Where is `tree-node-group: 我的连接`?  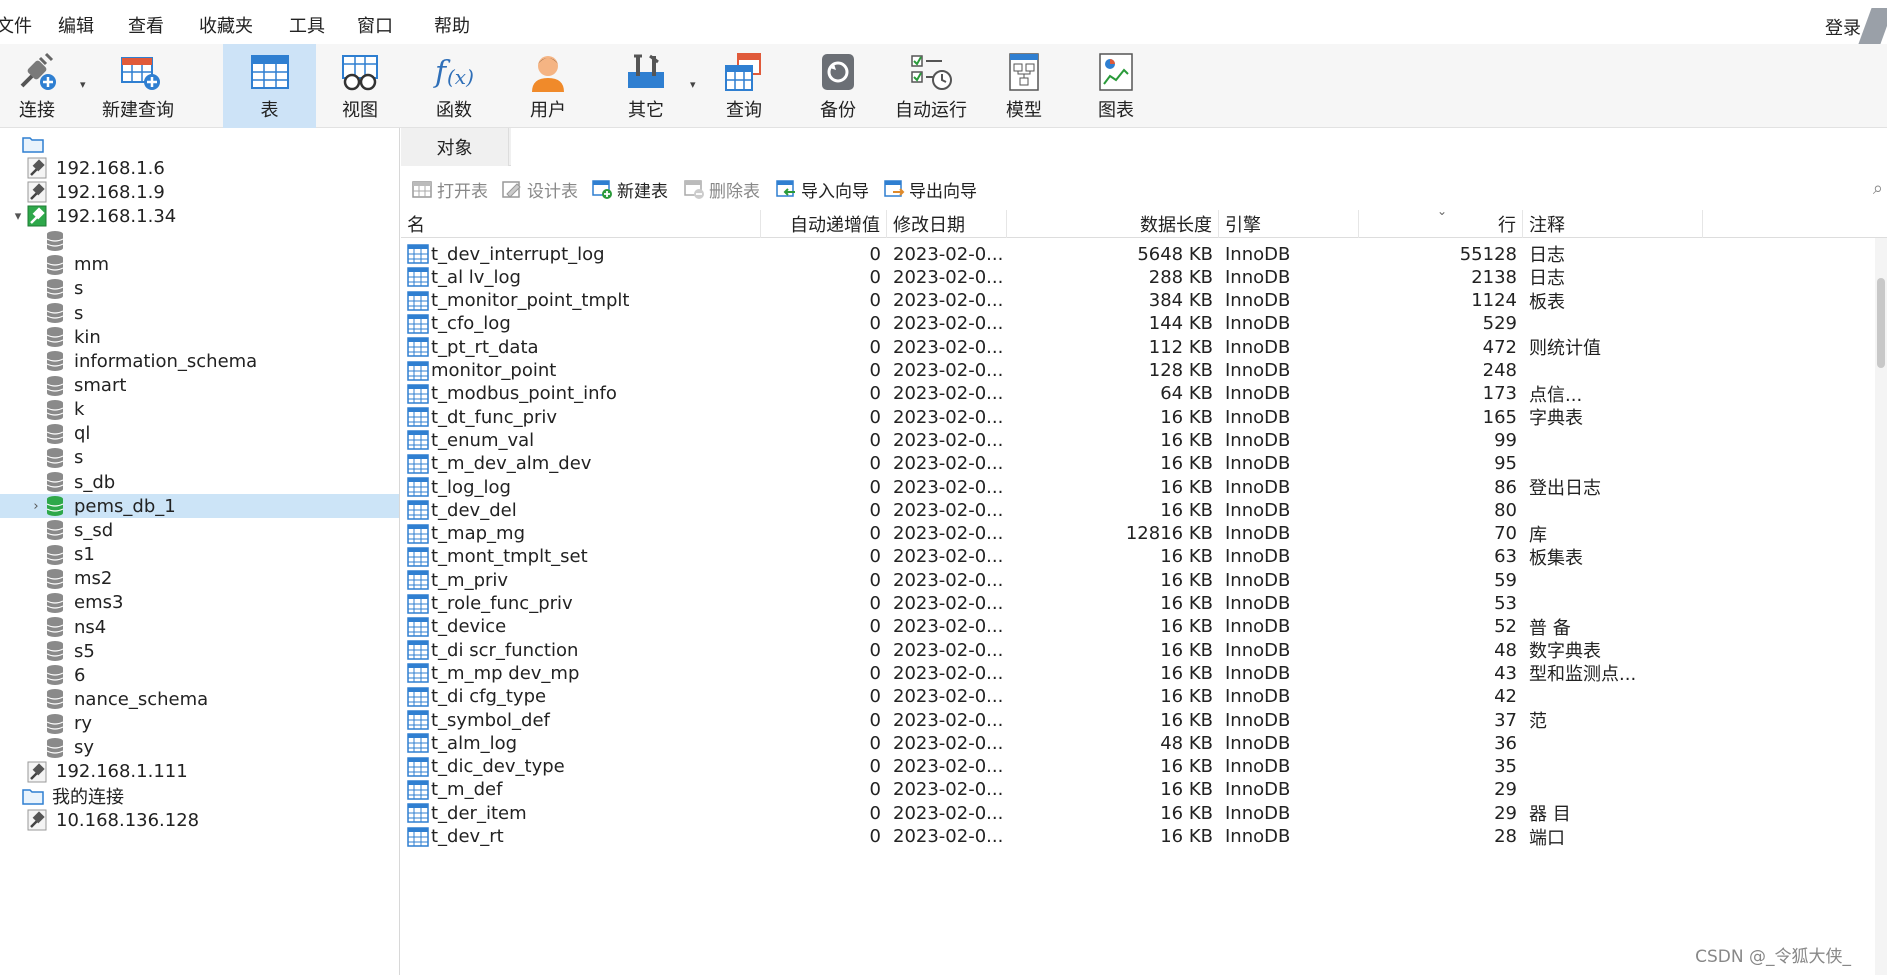 tree-node-group: 我的连接 is located at coordinates (199, 796).